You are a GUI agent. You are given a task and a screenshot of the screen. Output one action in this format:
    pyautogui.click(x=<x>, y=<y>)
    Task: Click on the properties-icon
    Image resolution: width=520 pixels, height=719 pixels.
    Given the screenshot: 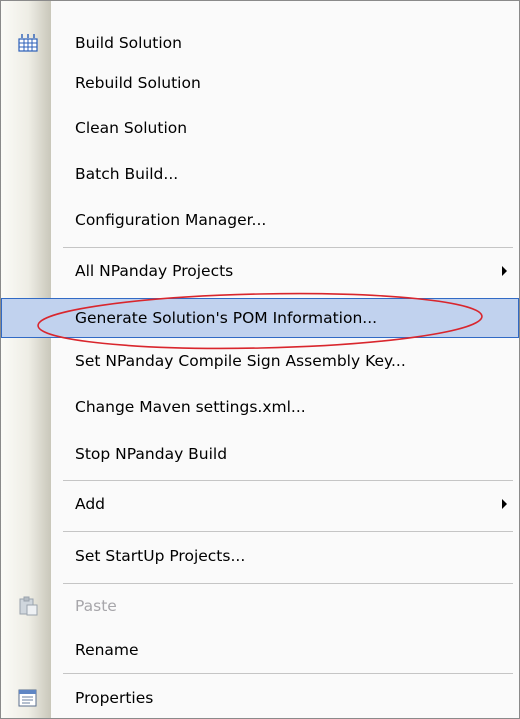 What is the action you would take?
    pyautogui.click(x=27, y=698)
    